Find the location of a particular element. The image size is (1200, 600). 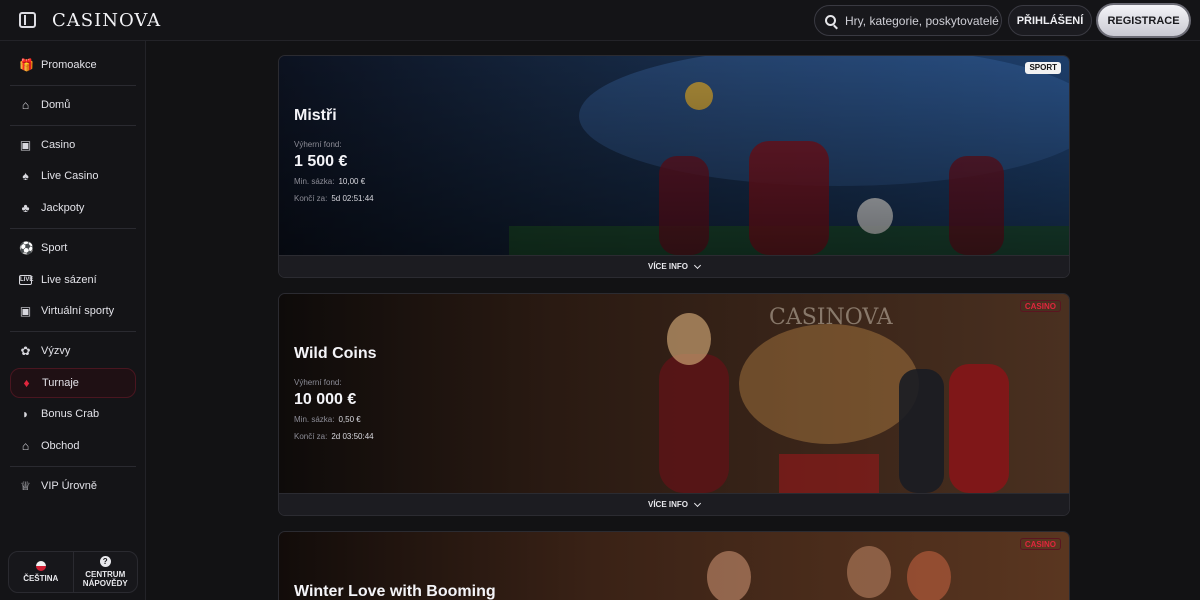

sidebar-toggle-icon is located at coordinates (27, 20).